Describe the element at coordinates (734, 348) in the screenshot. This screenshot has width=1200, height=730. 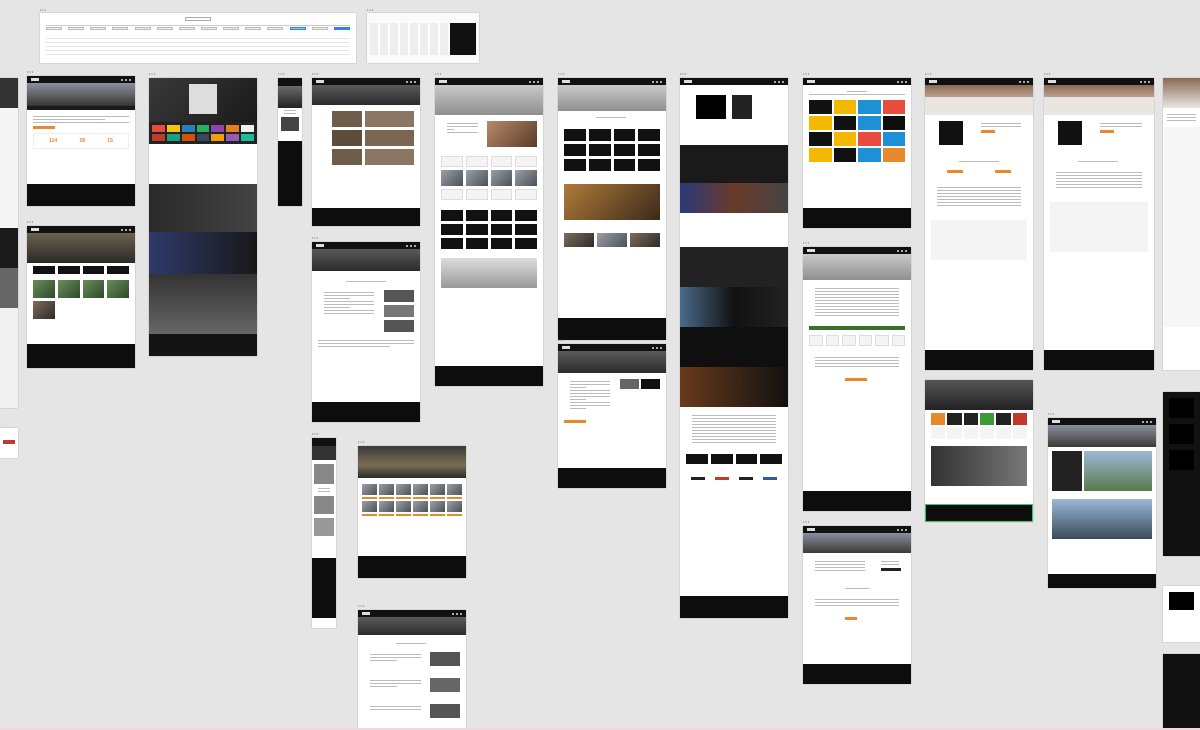
I see `frame-long-showroom` at that location.